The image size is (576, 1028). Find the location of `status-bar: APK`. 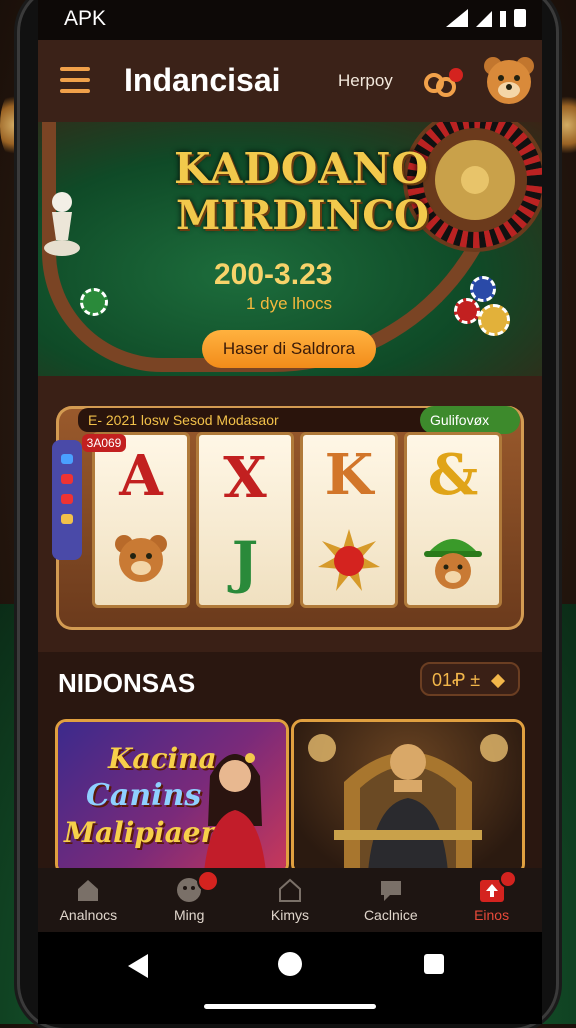

status-bar: APK is located at coordinates (290, 20).